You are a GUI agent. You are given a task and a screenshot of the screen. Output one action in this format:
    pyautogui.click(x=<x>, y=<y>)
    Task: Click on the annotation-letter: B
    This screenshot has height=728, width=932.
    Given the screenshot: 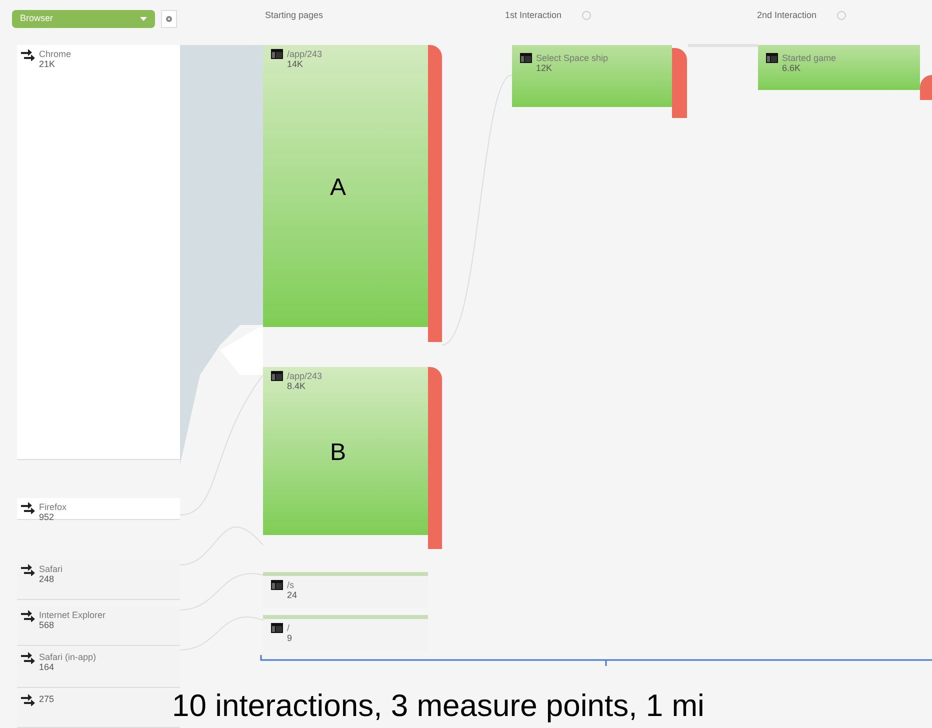 What is the action you would take?
    pyautogui.click(x=338, y=453)
    